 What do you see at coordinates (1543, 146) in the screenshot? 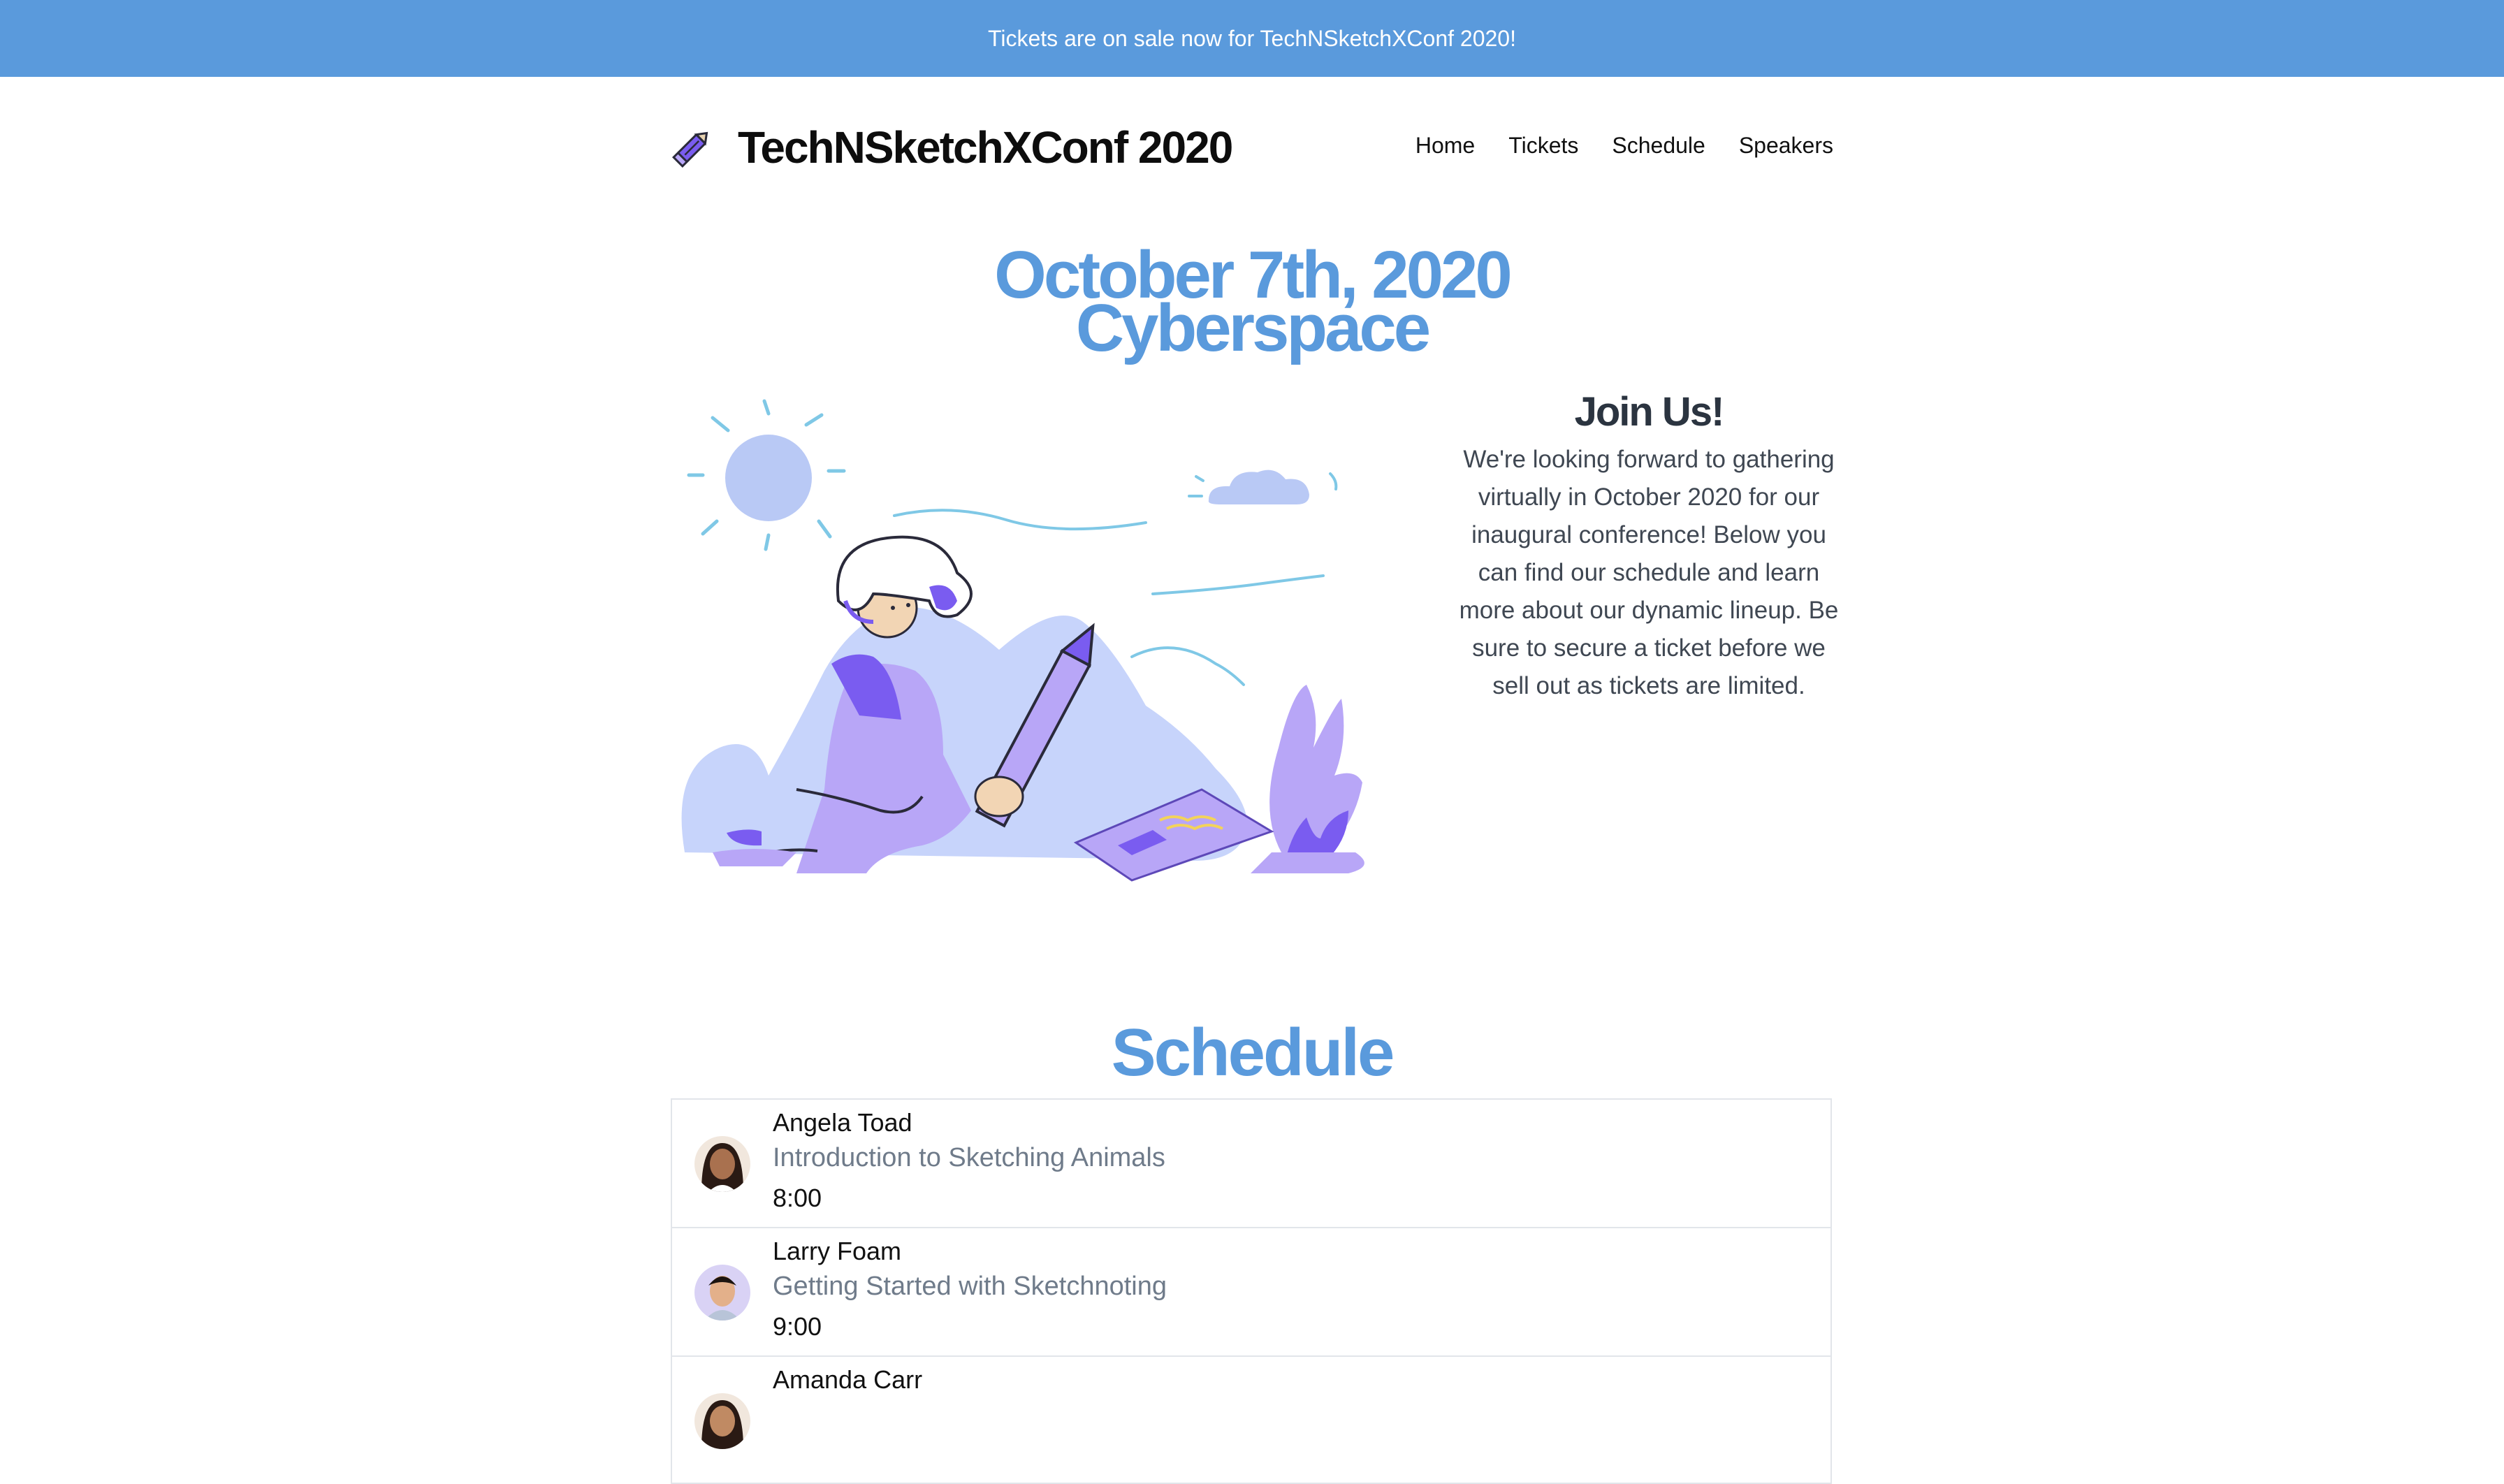
I see `nav-tickets: Tickets` at bounding box center [1543, 146].